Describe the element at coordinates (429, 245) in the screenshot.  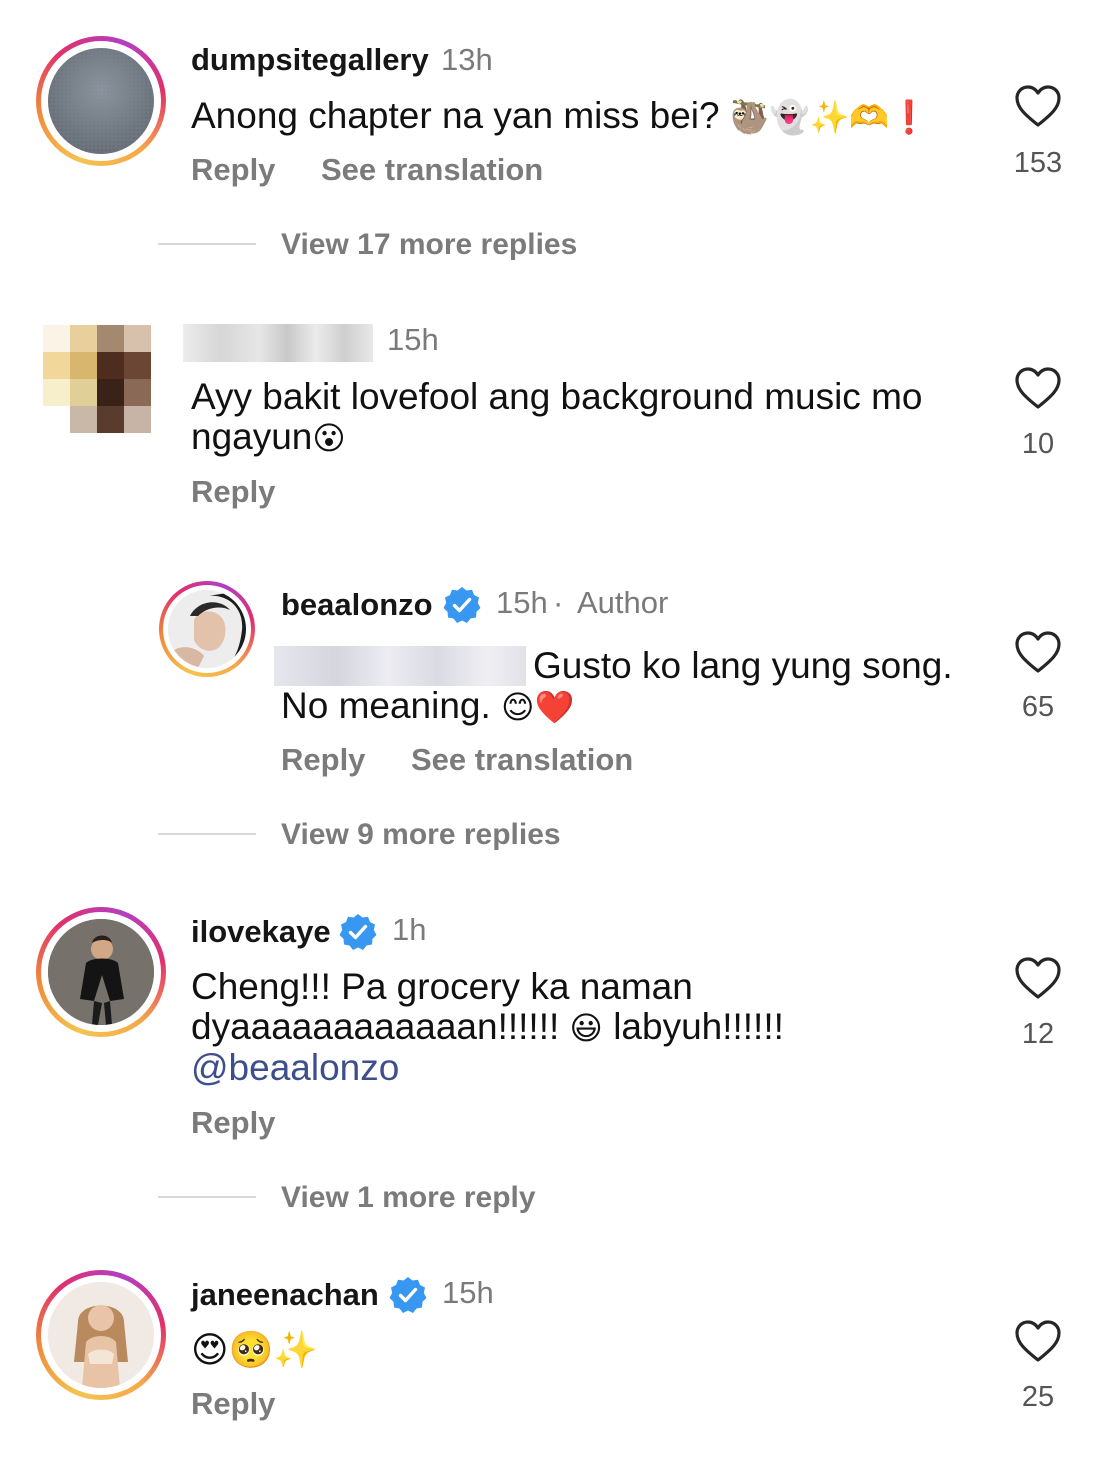
I see `view-replies-button: View 17 more replies` at that location.